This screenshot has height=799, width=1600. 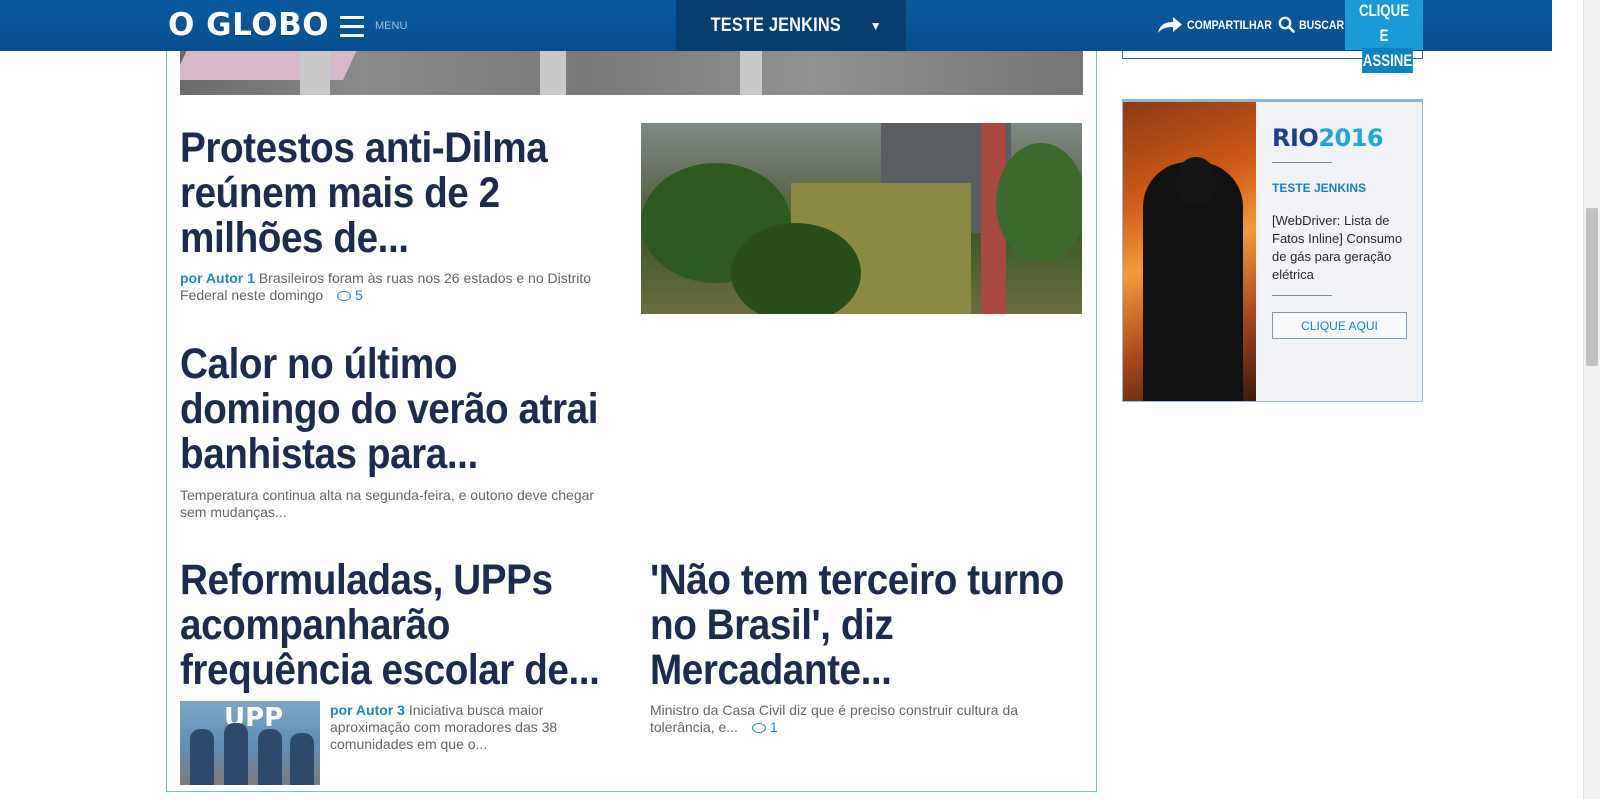 What do you see at coordinates (1591, 399) in the screenshot?
I see `vertical-scrollbar` at bounding box center [1591, 399].